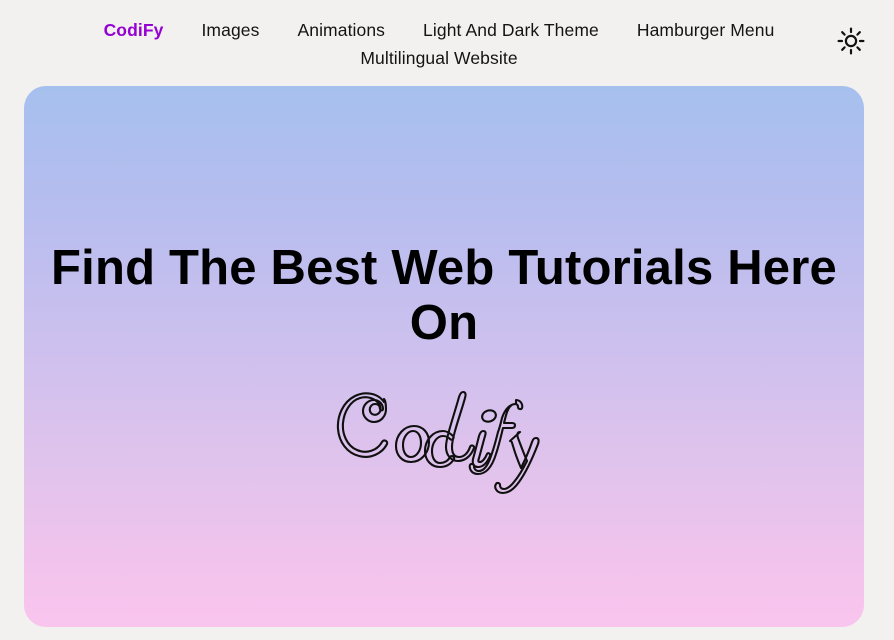 The width and height of the screenshot is (894, 640). I want to click on theme-toggle-button, so click(851, 41).